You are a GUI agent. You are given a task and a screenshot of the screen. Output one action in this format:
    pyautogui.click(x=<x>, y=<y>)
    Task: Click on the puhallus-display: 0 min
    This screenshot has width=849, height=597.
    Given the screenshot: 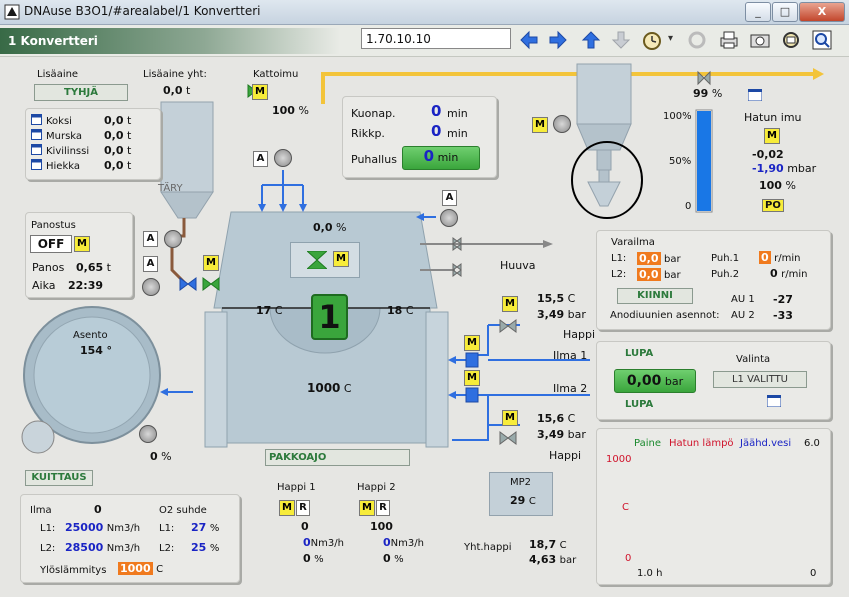 What is the action you would take?
    pyautogui.click(x=441, y=158)
    